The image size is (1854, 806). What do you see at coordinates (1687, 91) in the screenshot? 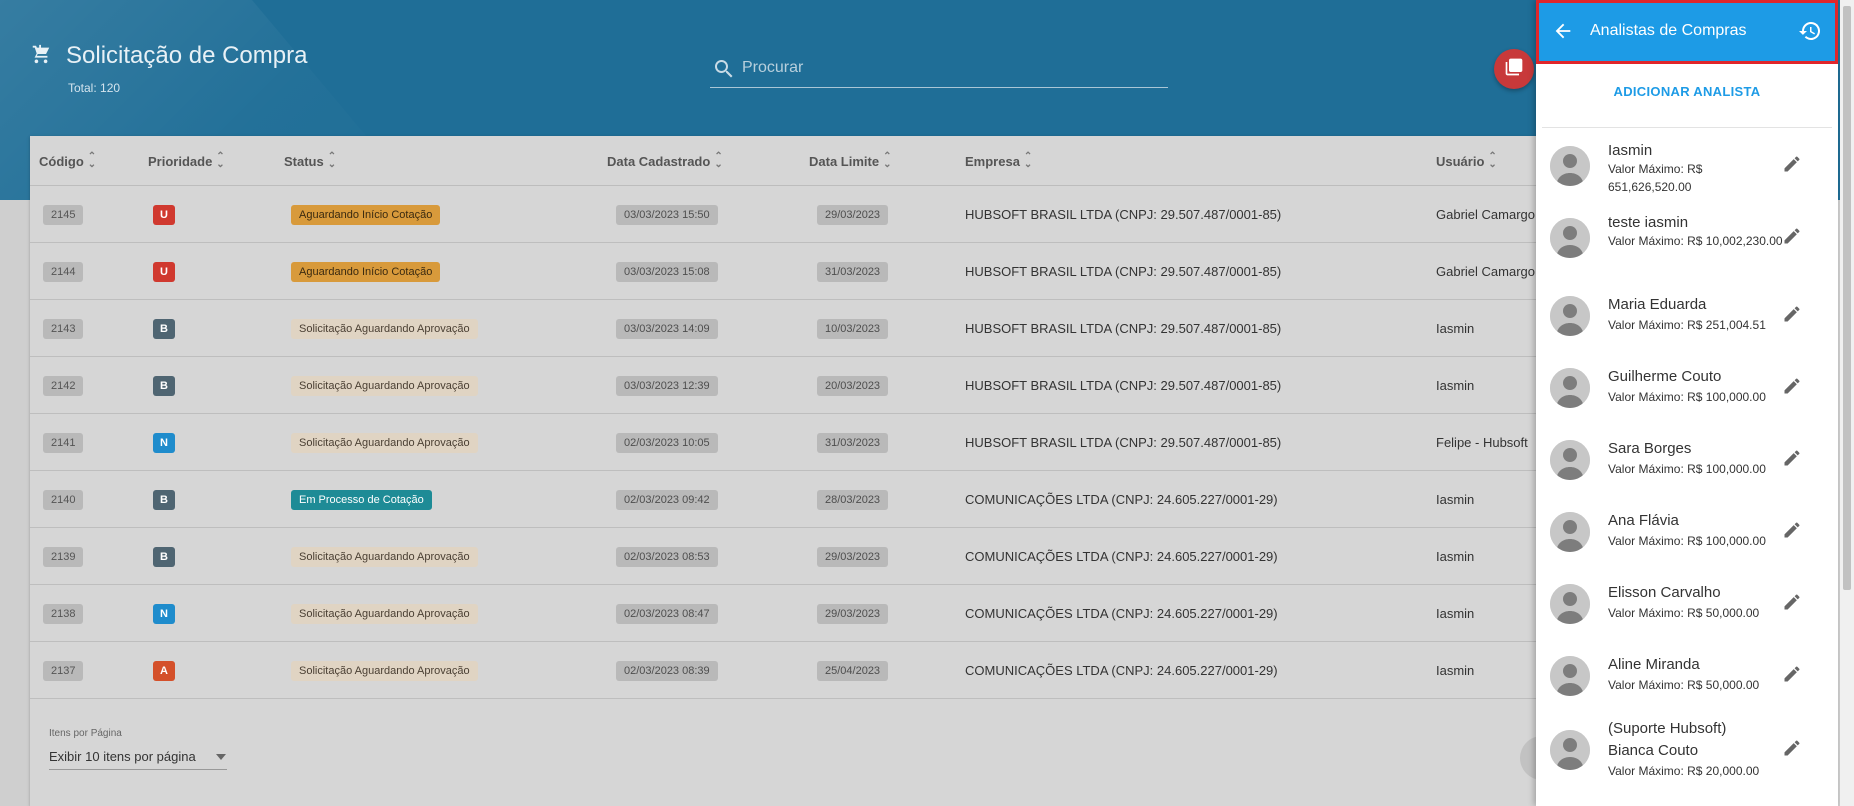
I see `add-analyst-button: ADICIONAR ANALISTA` at bounding box center [1687, 91].